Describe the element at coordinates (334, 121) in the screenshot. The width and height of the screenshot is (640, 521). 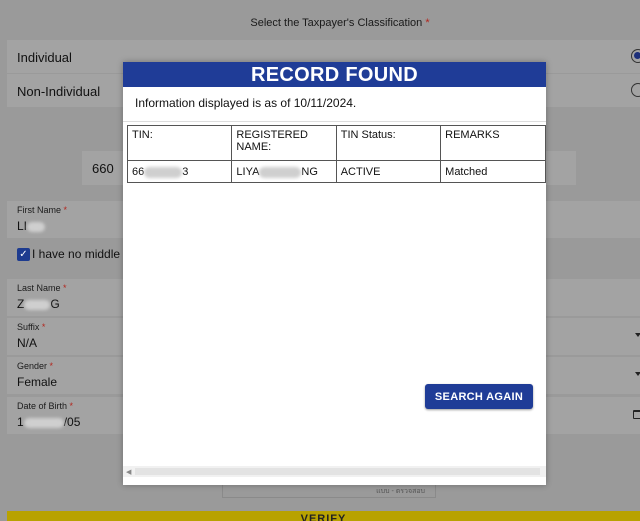
I see `modal-divider` at that location.